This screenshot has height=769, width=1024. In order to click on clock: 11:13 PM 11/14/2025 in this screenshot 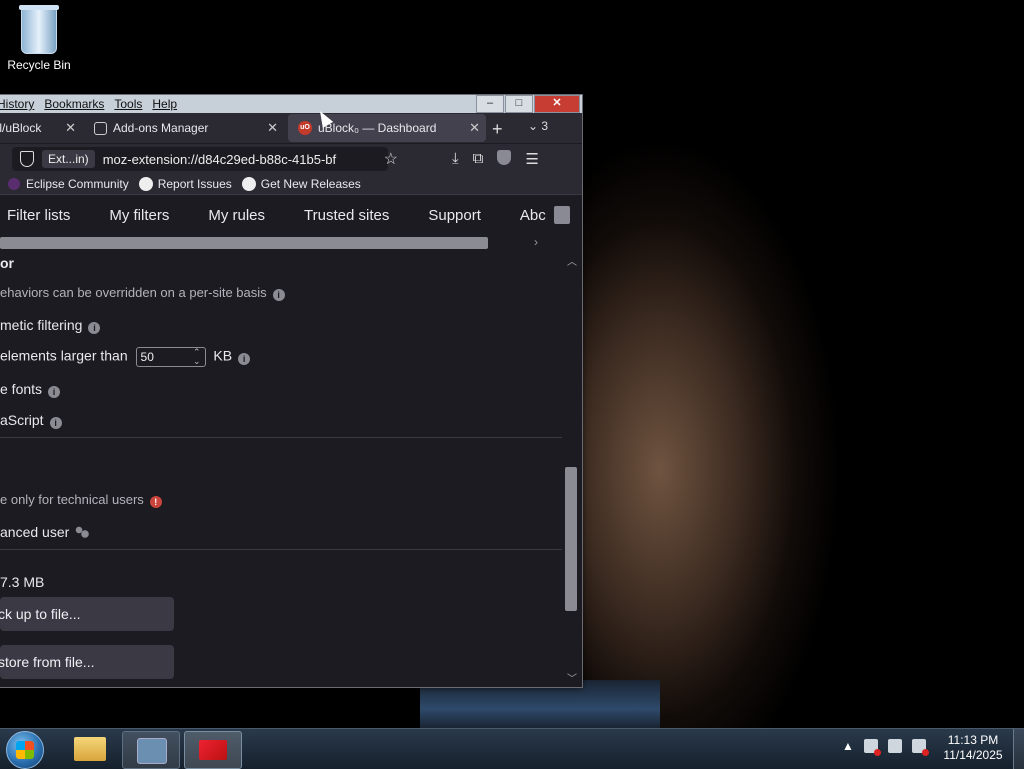, I will do `click(973, 748)`.